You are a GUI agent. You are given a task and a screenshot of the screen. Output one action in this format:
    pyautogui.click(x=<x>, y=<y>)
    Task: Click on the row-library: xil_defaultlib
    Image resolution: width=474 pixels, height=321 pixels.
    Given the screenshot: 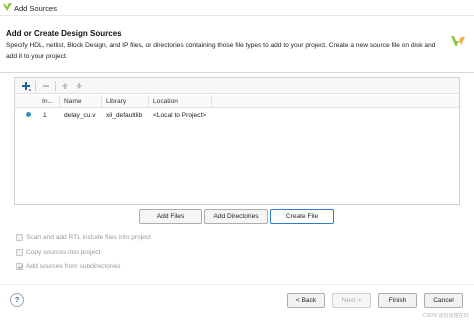 What is the action you would take?
    pyautogui.click(x=124, y=115)
    